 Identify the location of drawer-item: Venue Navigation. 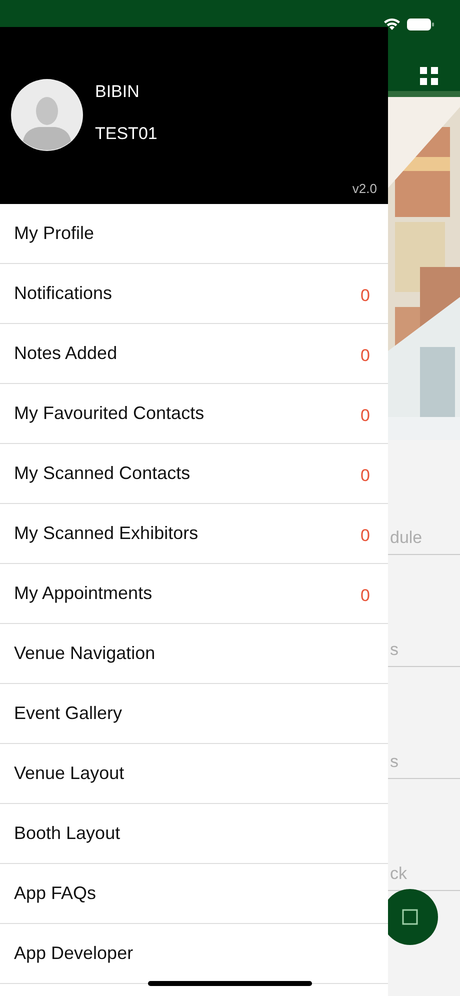
(194, 654).